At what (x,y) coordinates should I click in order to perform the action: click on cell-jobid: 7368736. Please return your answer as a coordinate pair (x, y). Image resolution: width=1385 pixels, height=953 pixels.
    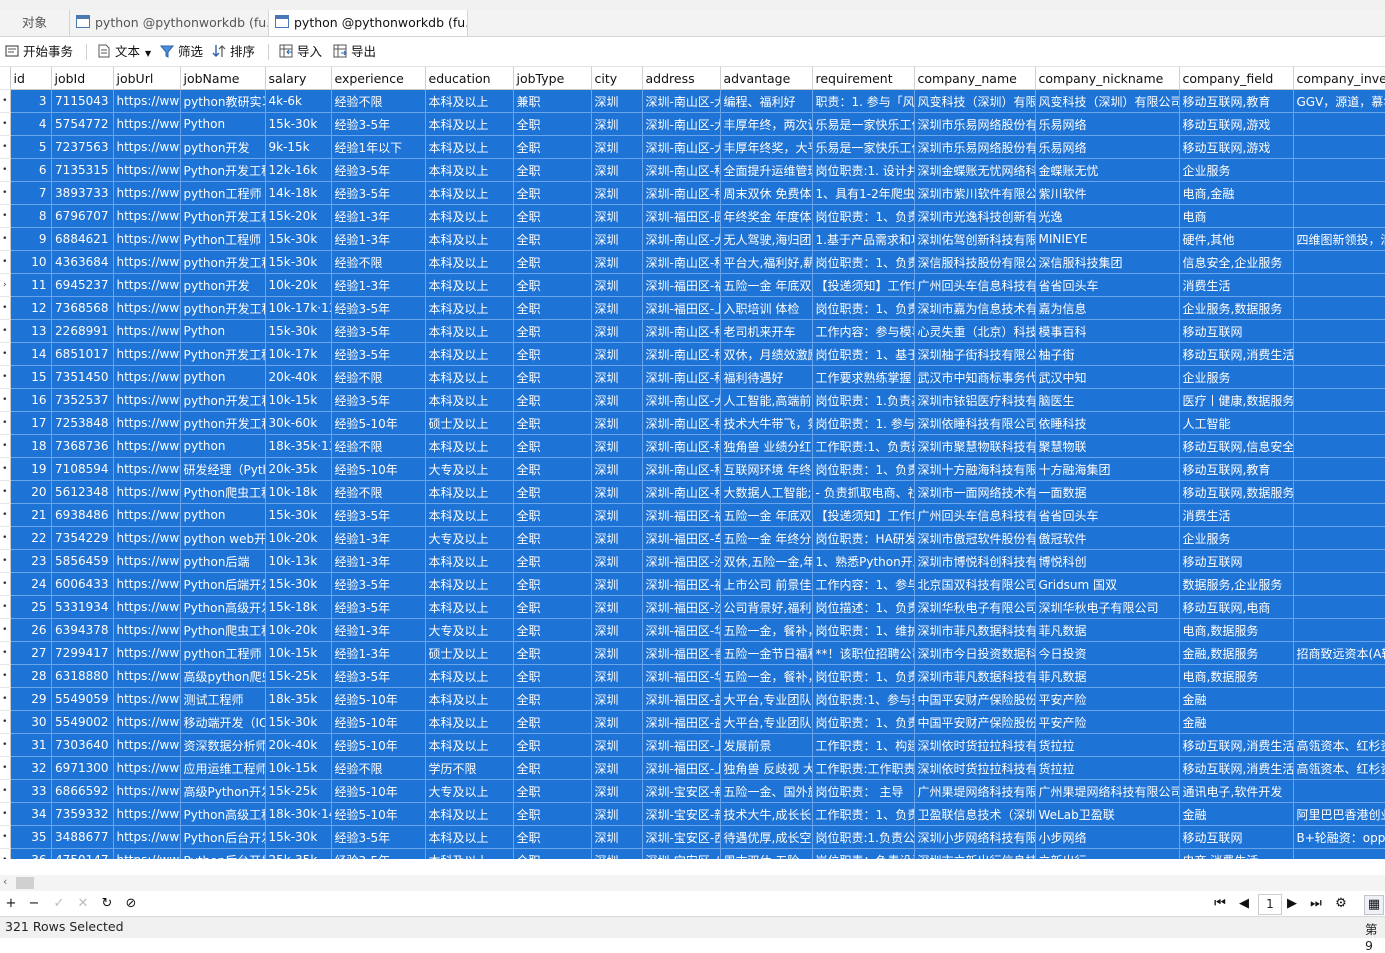
    Looking at the image, I should click on (82, 446).